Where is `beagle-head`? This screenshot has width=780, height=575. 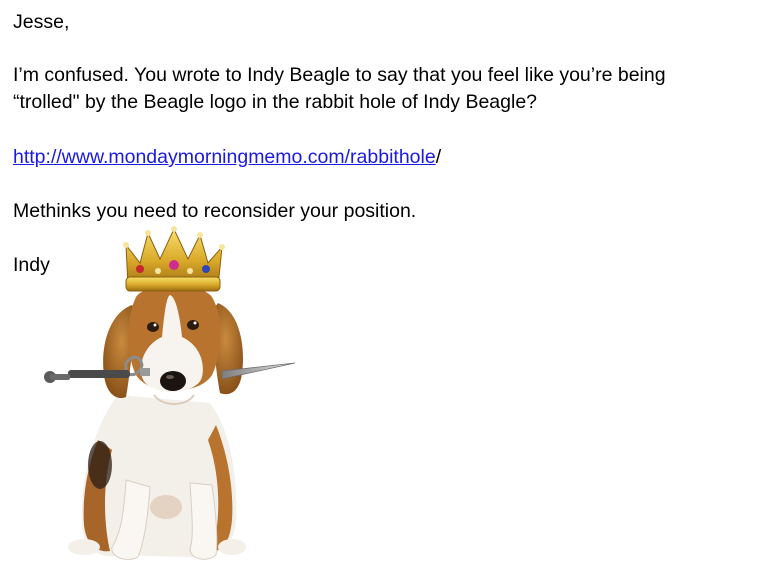 beagle-head is located at coordinates (173, 345).